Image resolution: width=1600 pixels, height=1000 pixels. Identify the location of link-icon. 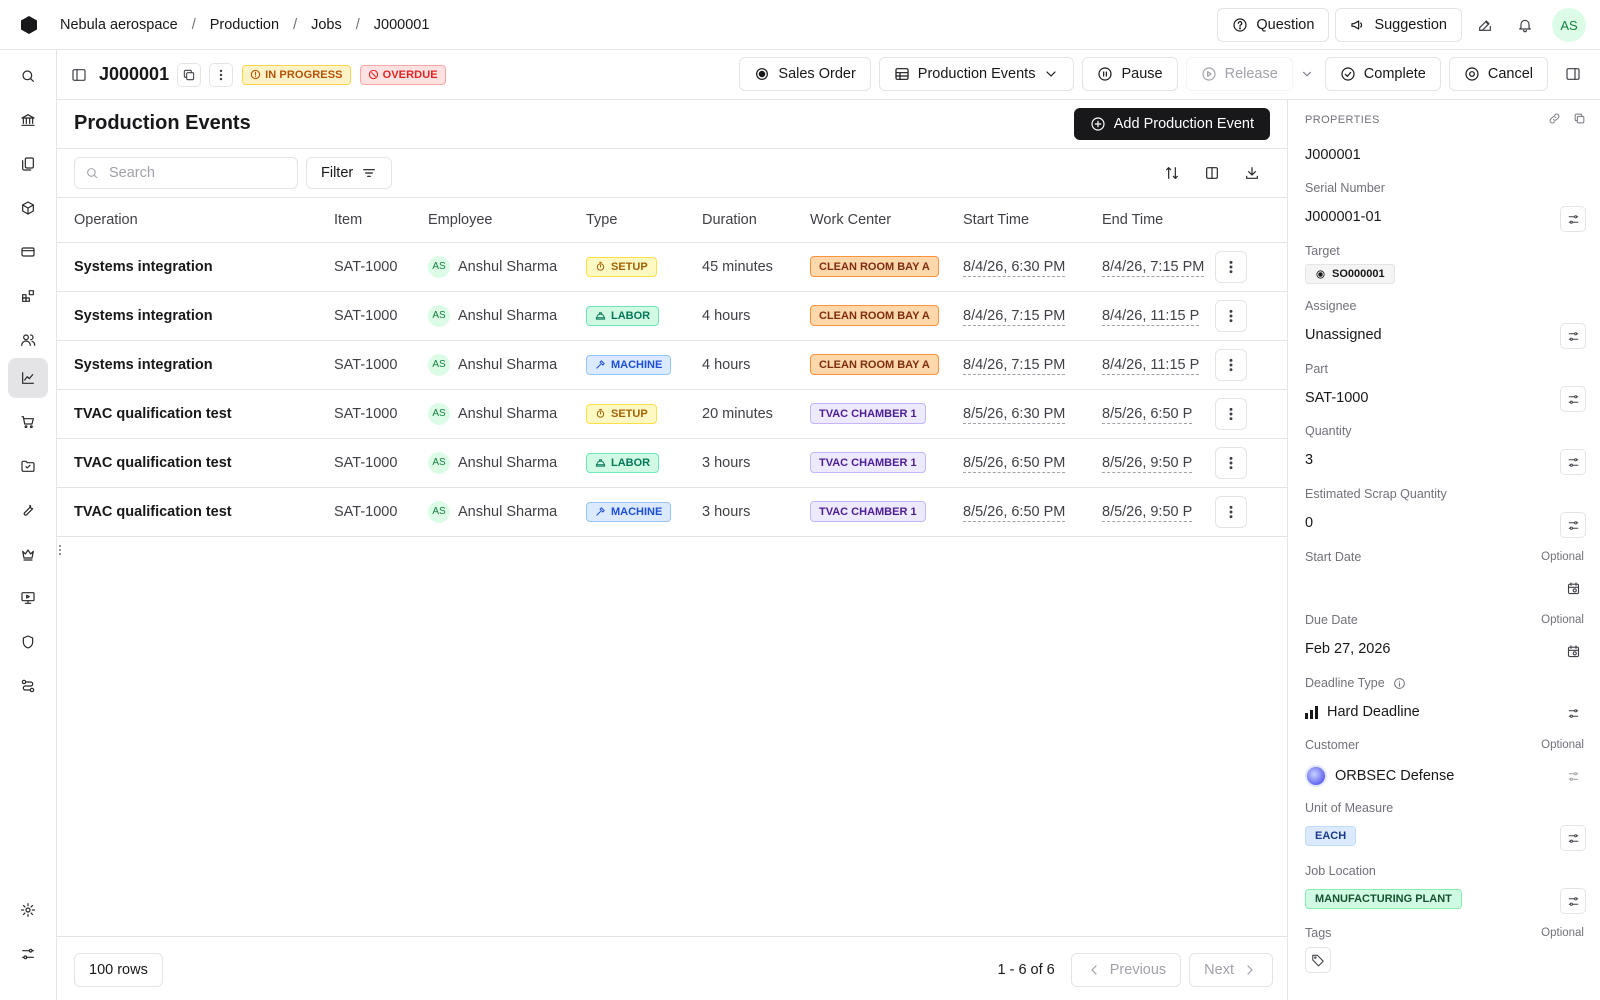
(1554, 118).